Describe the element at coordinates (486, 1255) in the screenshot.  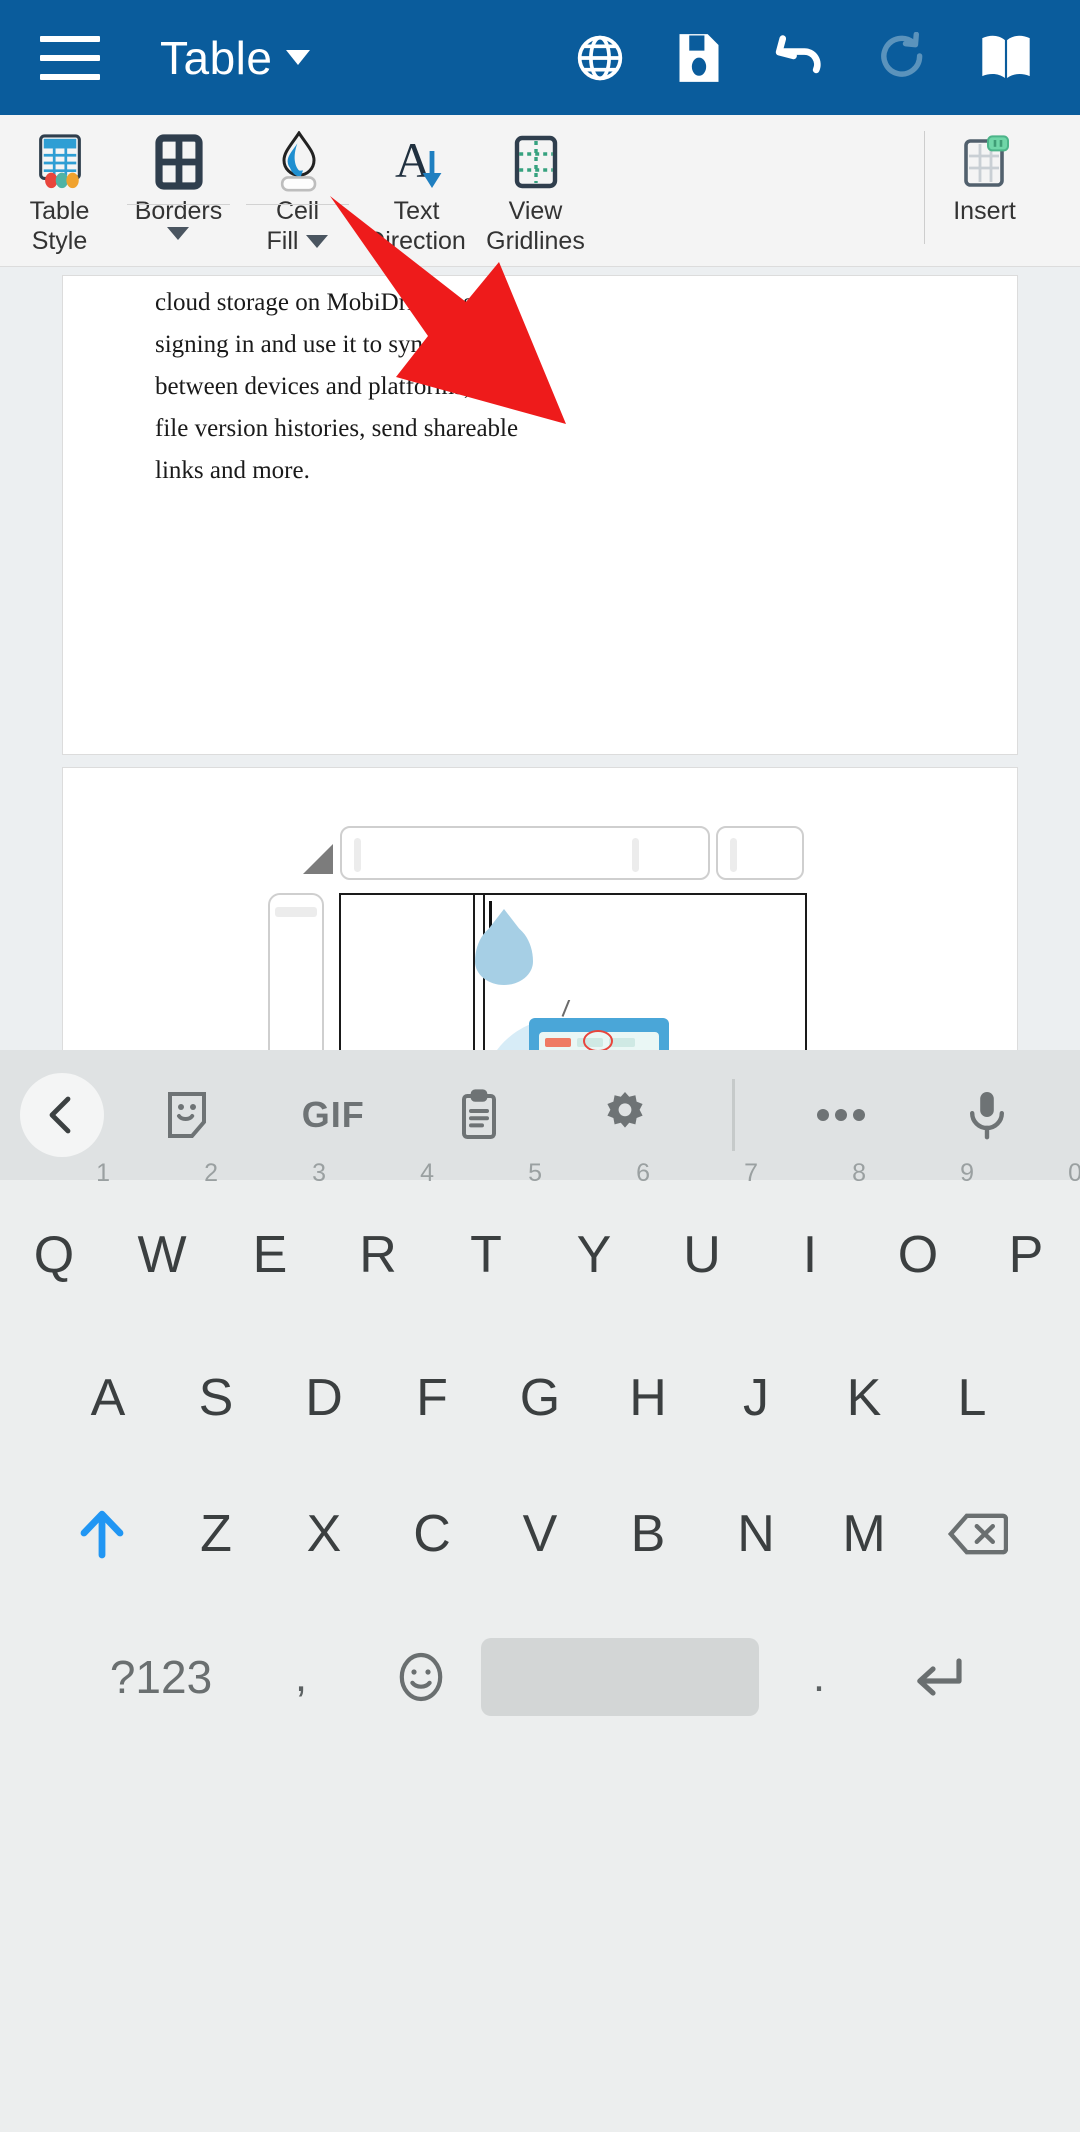
I see `key-label: T` at that location.